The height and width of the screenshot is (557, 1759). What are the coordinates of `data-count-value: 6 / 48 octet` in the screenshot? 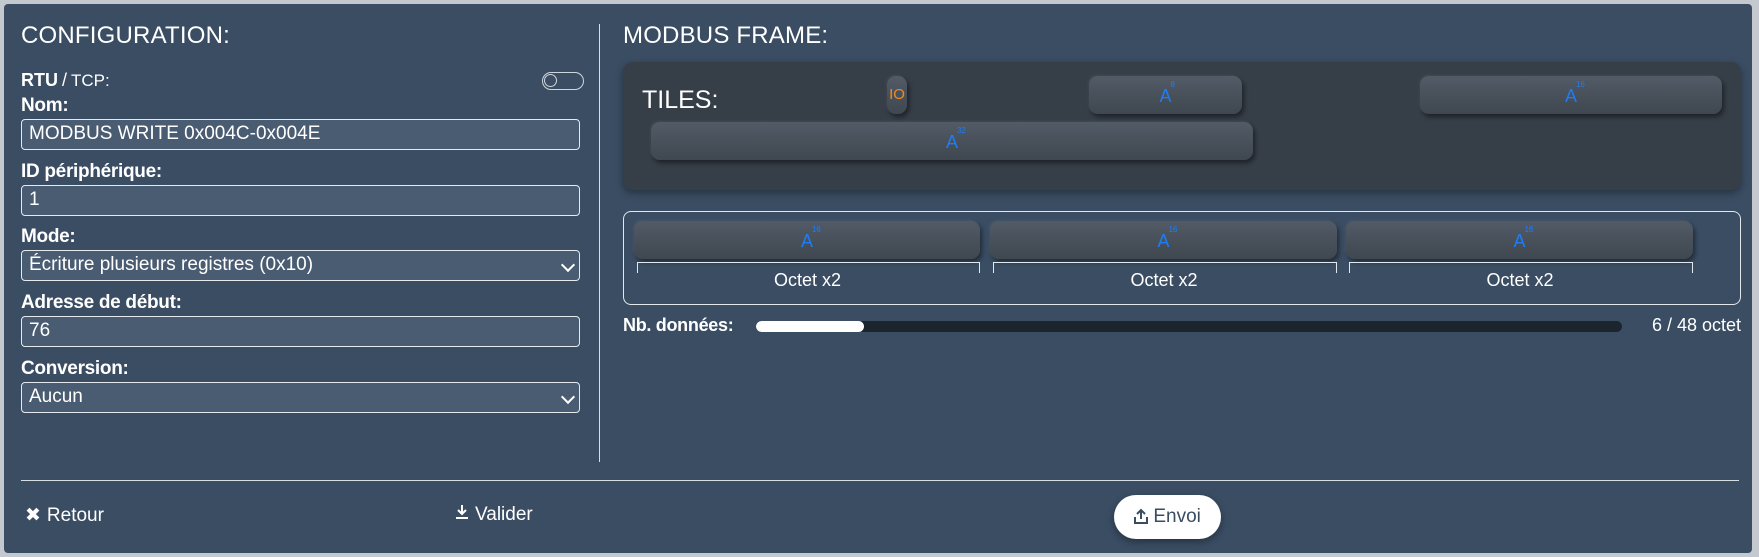 It's located at (1696, 325).